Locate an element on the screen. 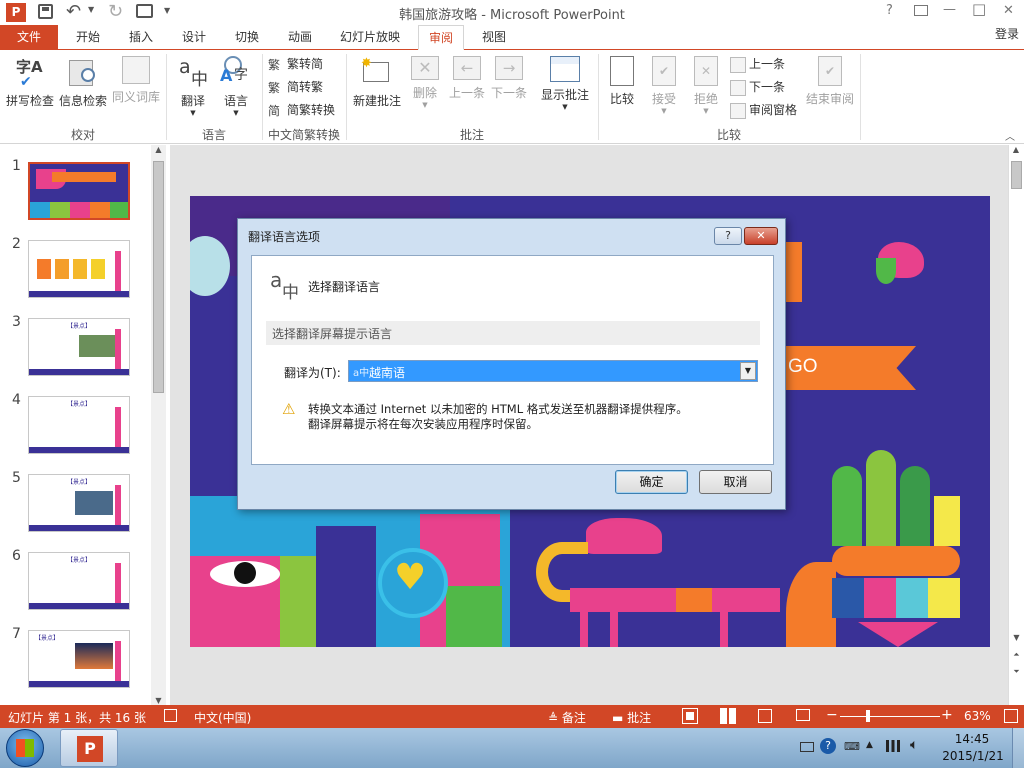 This screenshot has width=1024, height=768. comments-icon: ▬ is located at coordinates (618, 718).